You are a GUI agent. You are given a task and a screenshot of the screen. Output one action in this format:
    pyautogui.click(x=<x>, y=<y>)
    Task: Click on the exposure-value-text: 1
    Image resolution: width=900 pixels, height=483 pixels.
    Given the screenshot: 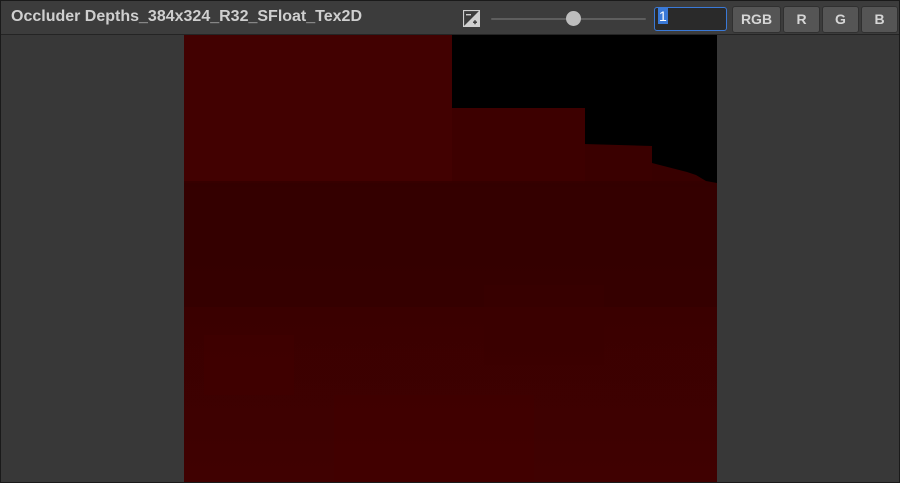 What is the action you would take?
    pyautogui.click(x=663, y=16)
    